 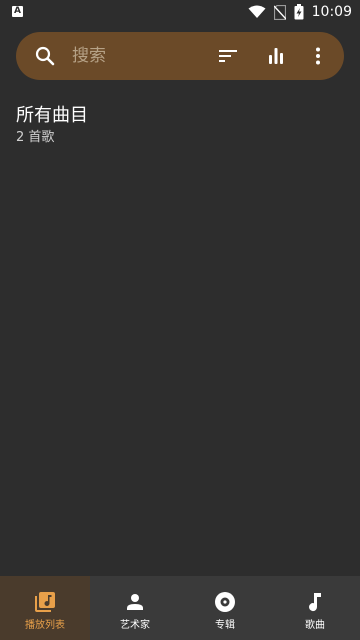 I want to click on battery-charging-icon, so click(x=299, y=12).